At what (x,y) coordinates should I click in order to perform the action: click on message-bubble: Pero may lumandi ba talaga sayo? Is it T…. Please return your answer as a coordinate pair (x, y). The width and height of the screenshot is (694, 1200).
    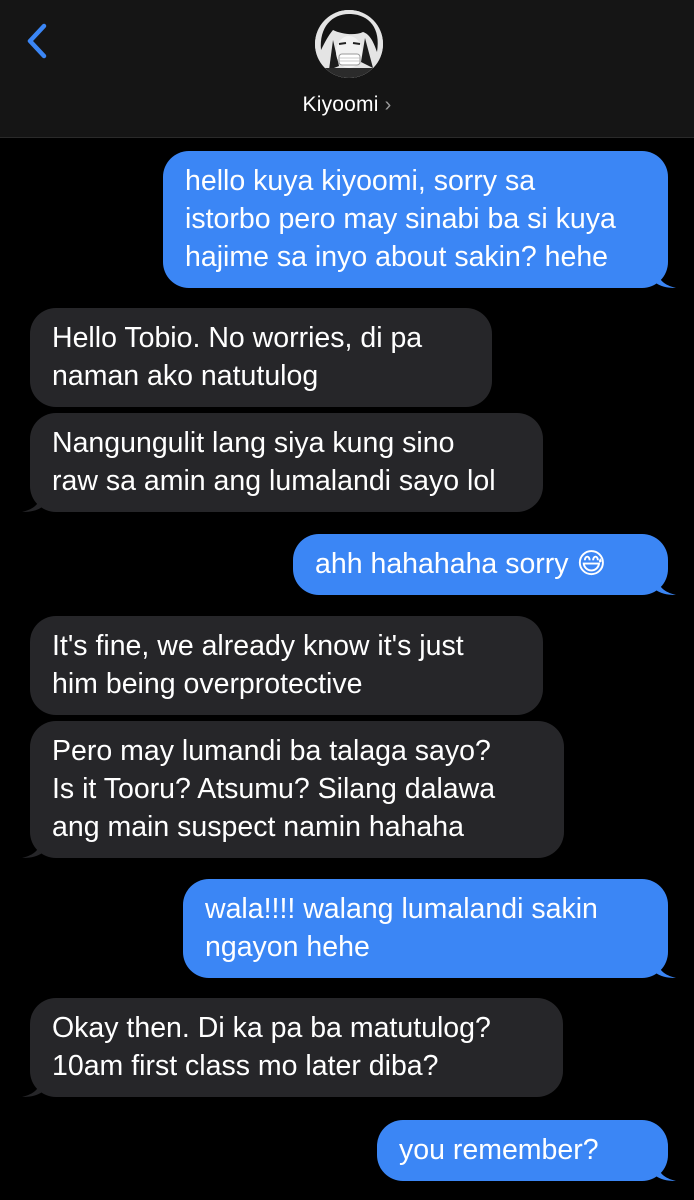
    Looking at the image, I should click on (297, 789).